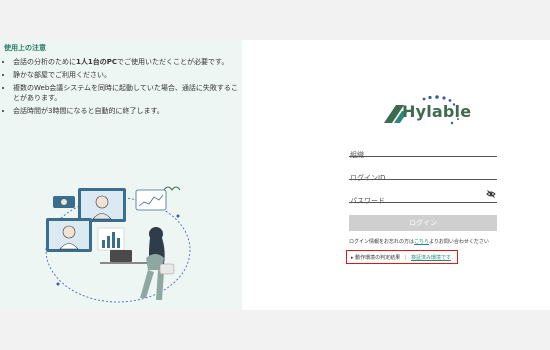  What do you see at coordinates (491, 194) in the screenshot?
I see `eye-off-icon` at bounding box center [491, 194].